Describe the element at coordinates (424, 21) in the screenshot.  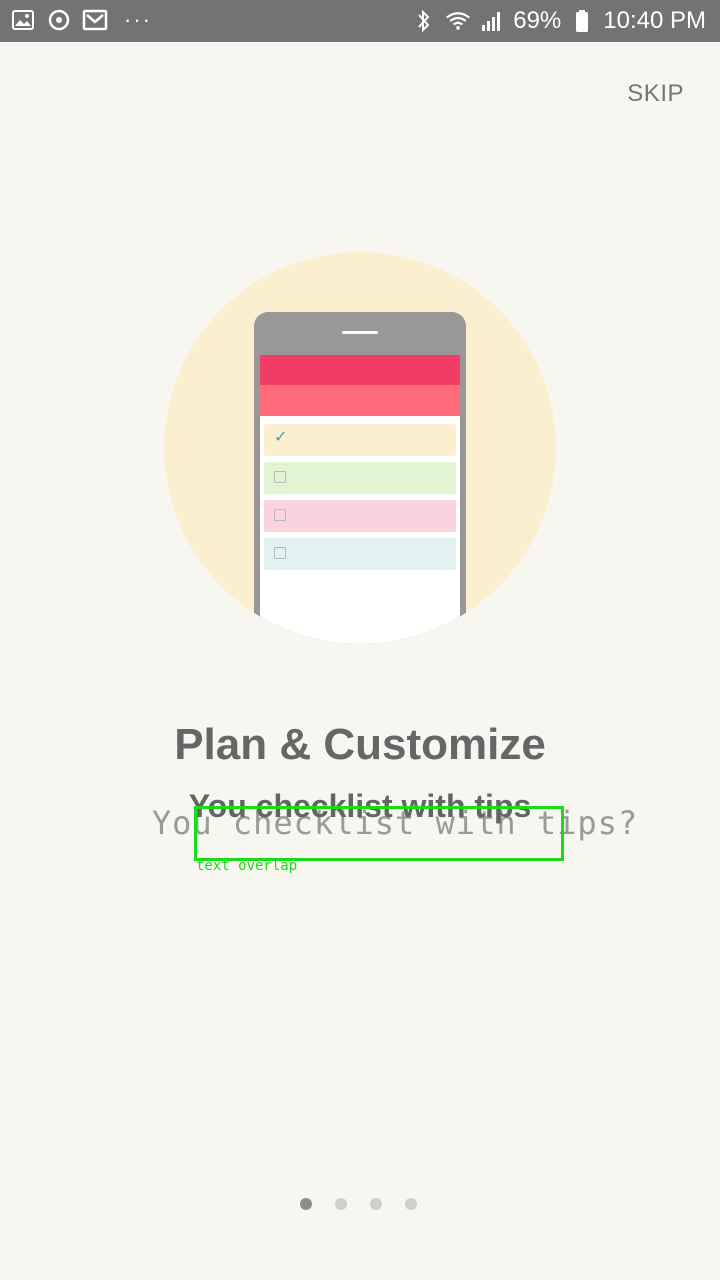
I see `bluetooth-icon` at that location.